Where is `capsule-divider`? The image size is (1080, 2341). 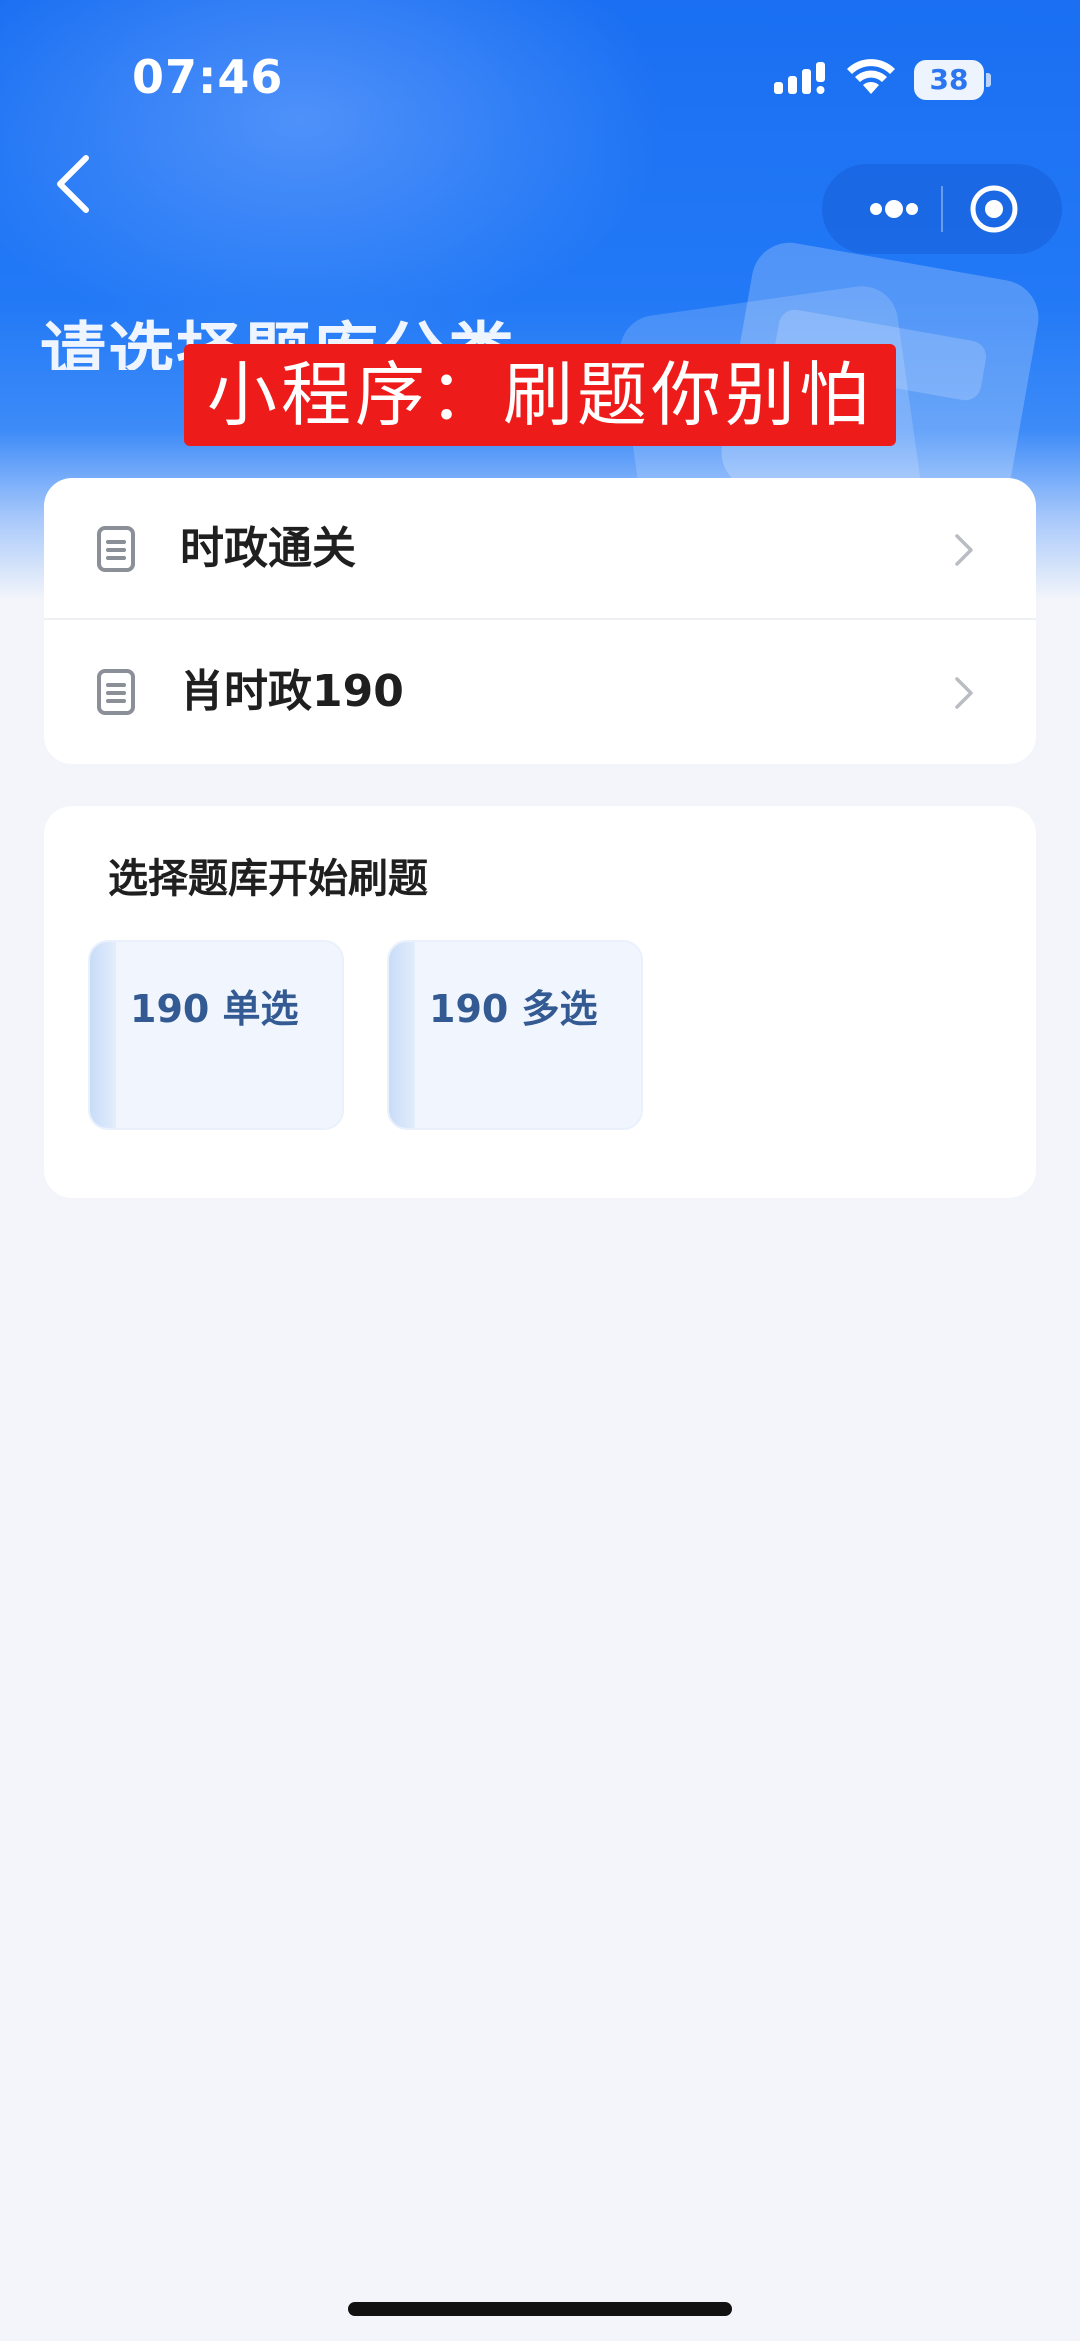
capsule-divider is located at coordinates (942, 209).